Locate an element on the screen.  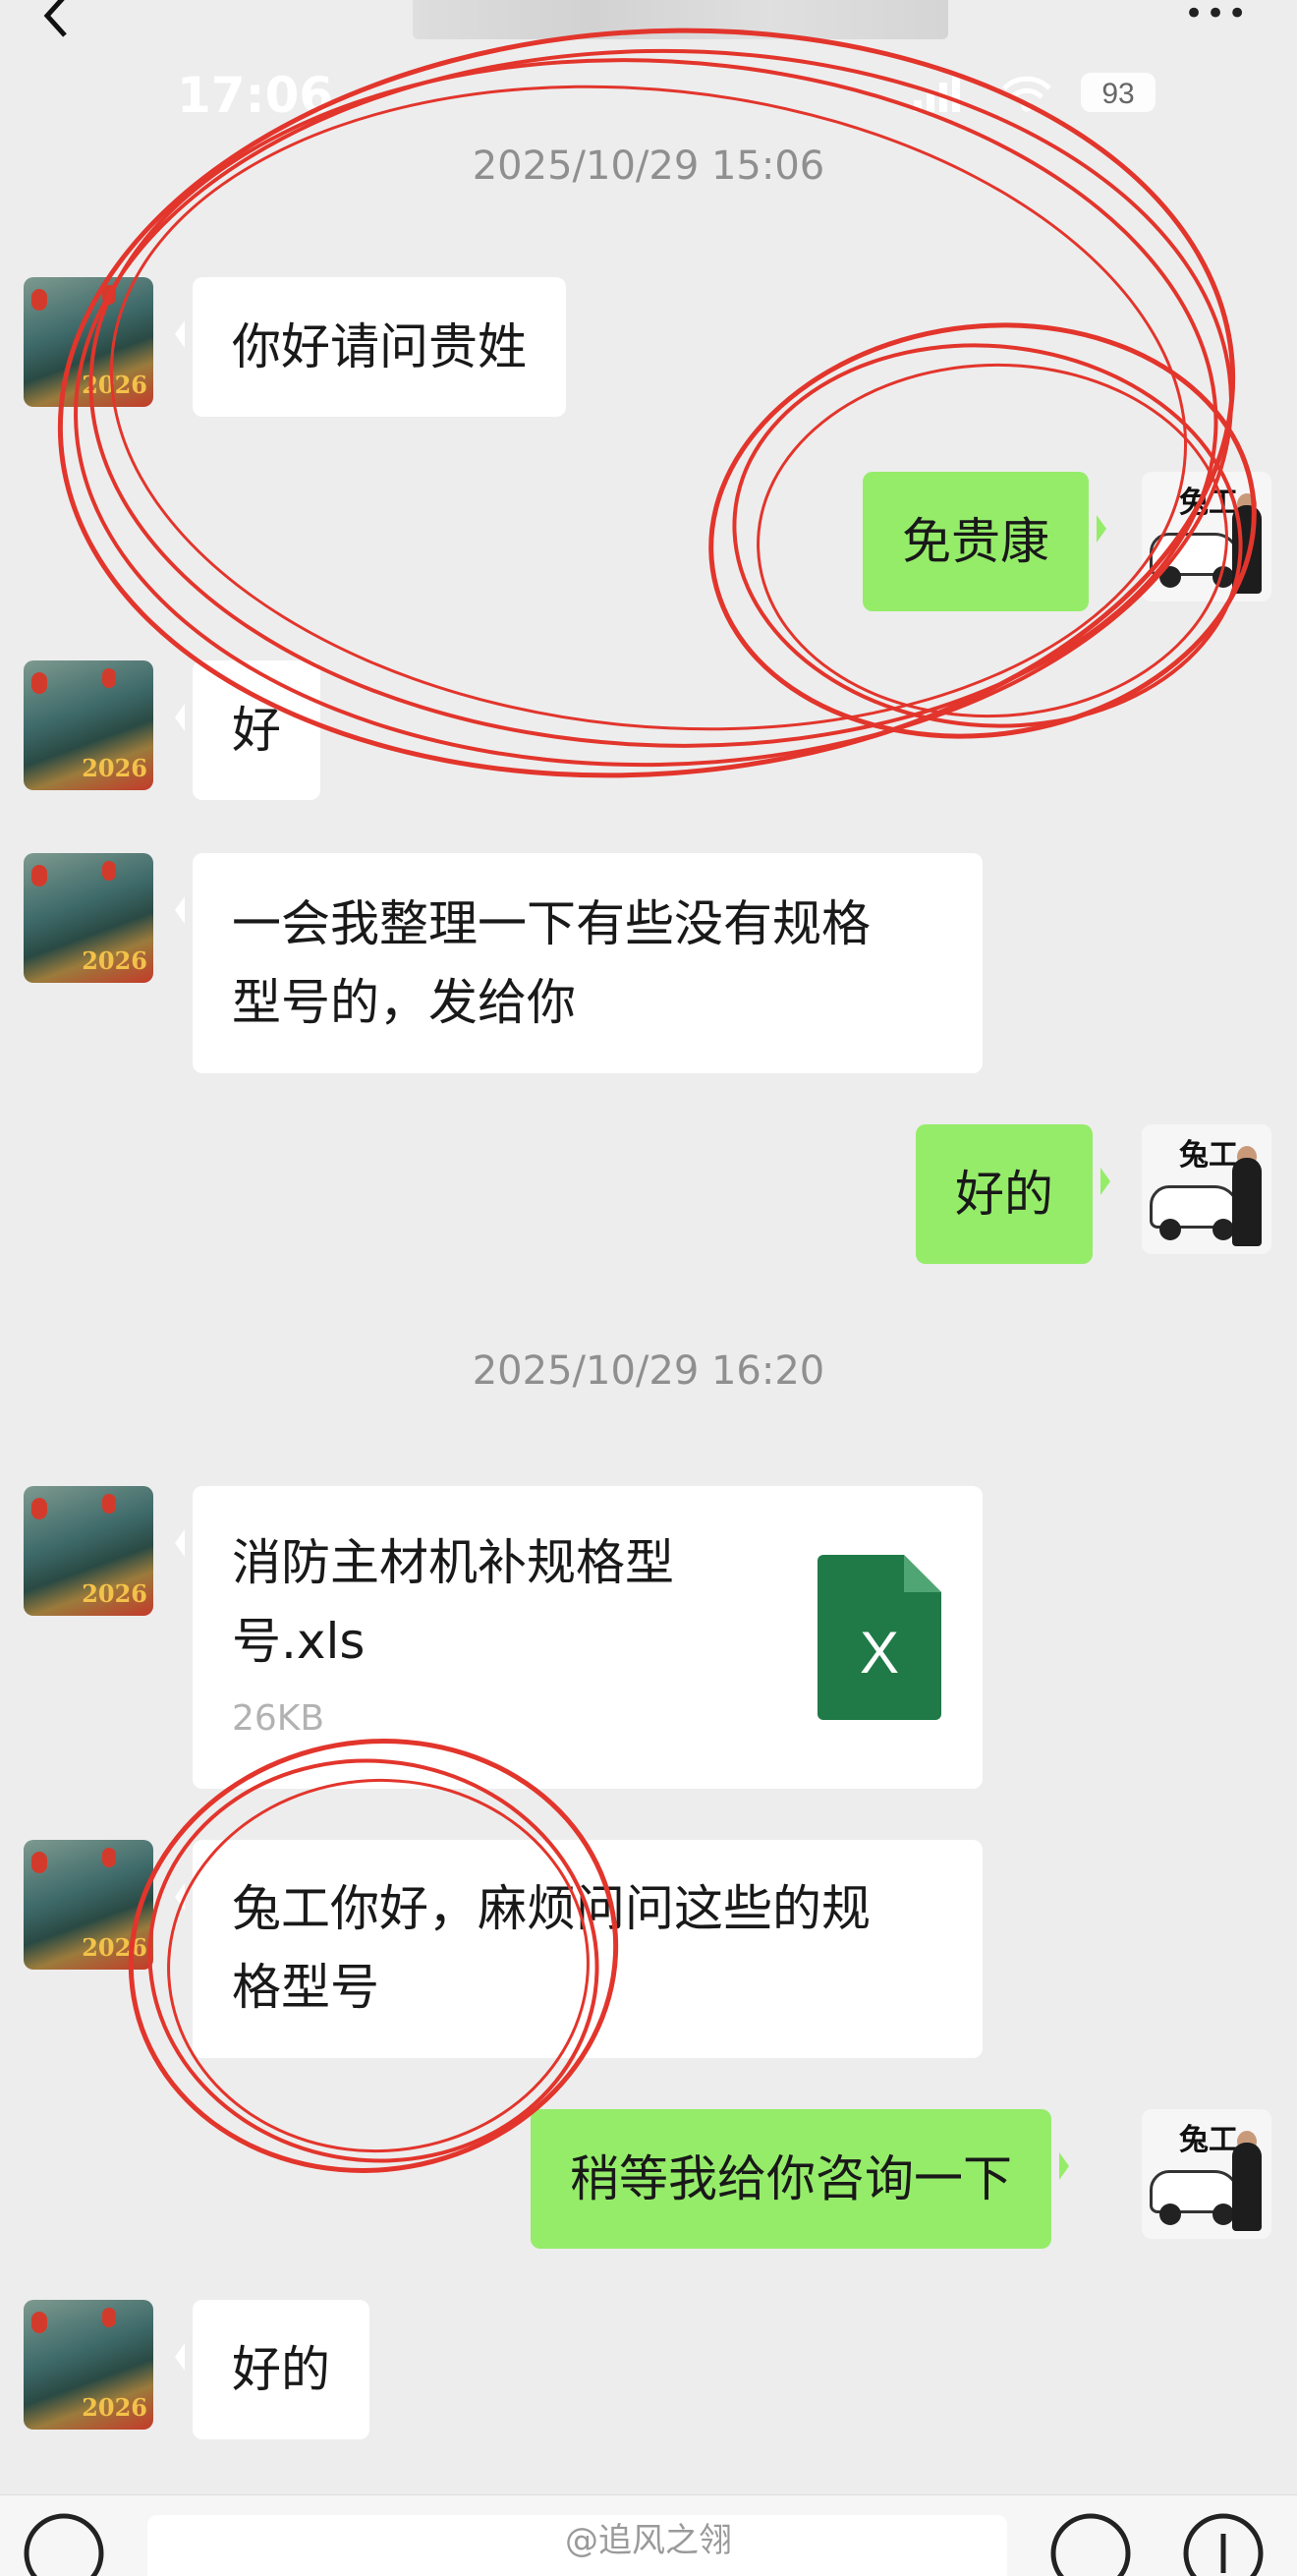
message-line: 型号的，发给你 is located at coordinates (404, 1002).